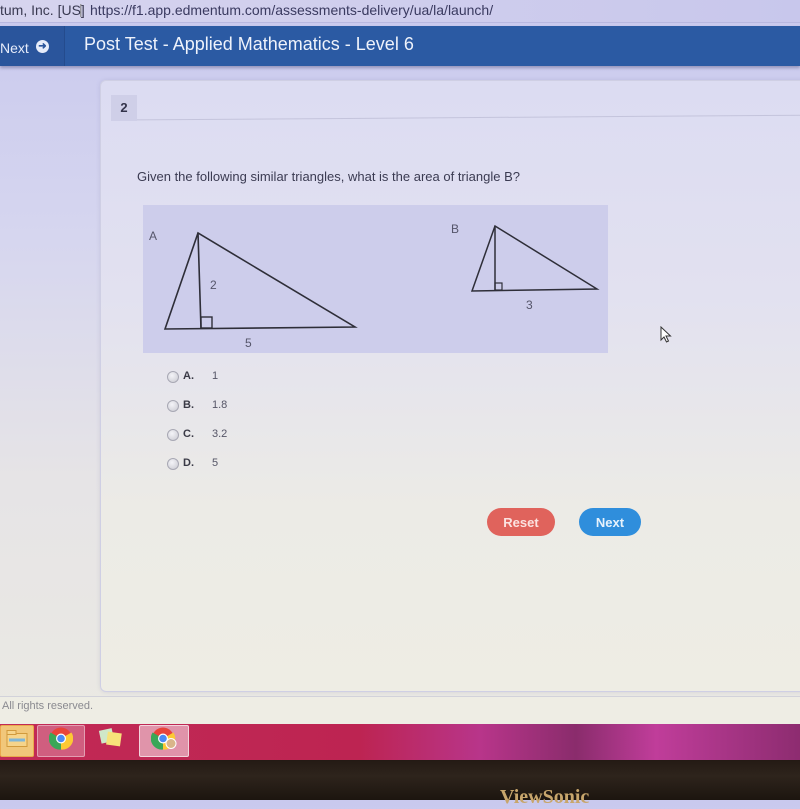 Image resolution: width=800 pixels, height=809 pixels. Describe the element at coordinates (220, 405) in the screenshot. I see `option-value: 1.8` at that location.